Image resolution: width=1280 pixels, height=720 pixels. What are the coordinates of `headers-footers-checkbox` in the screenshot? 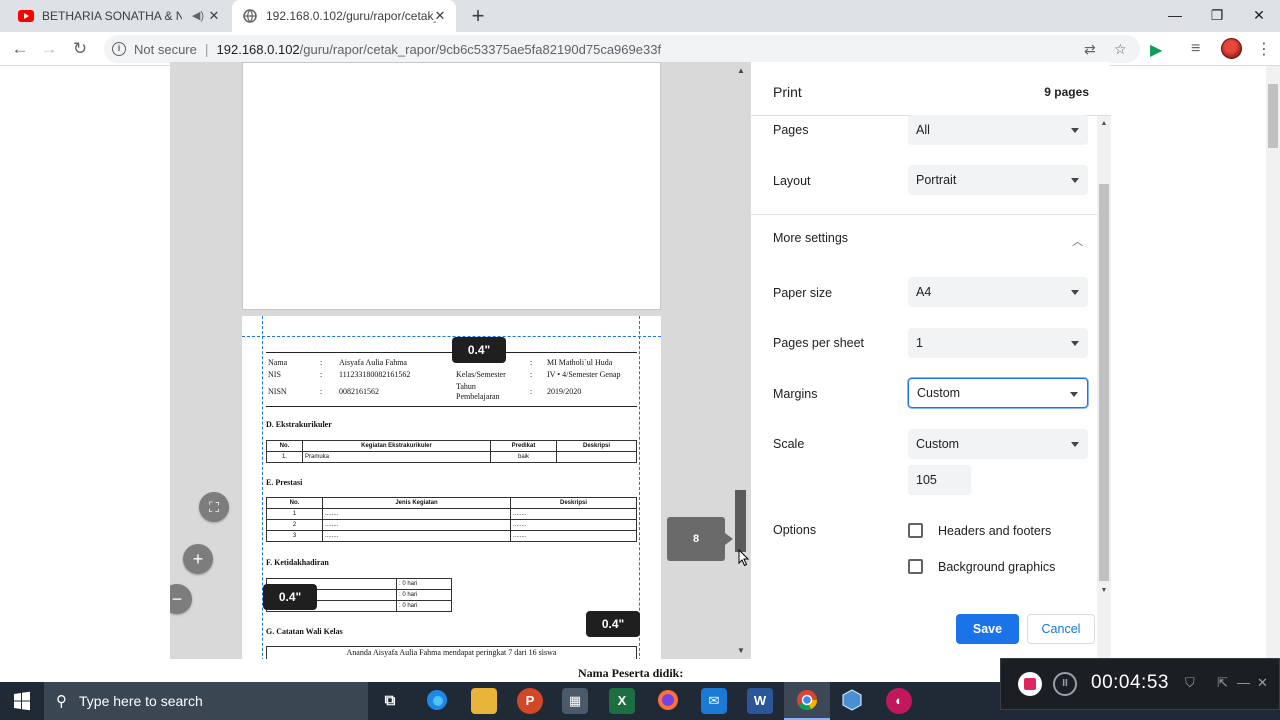 It's located at (915, 530).